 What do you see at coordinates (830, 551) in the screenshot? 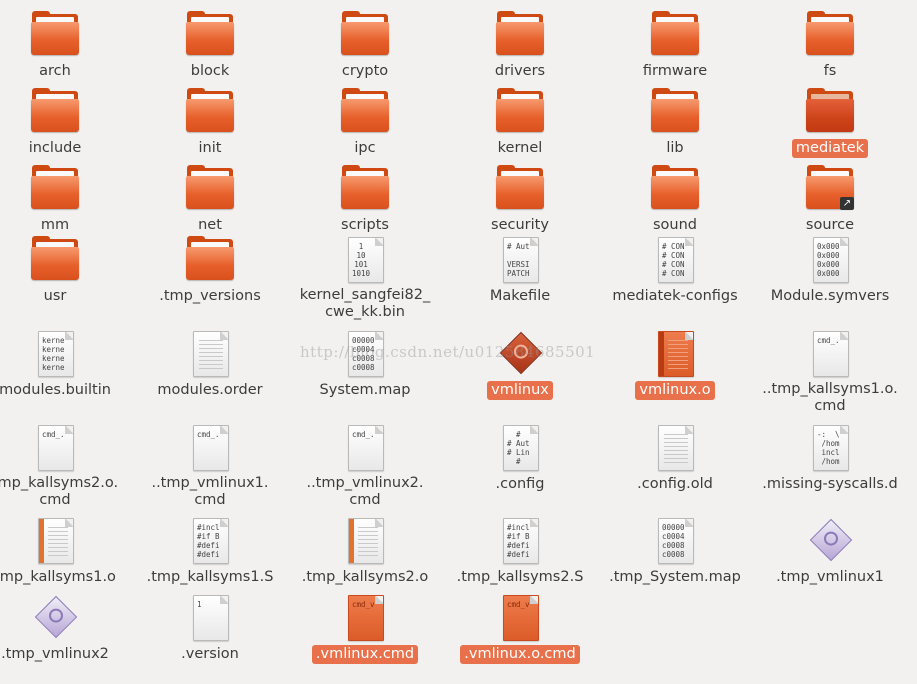
I see `file-item-tmp-vmlinux1: .tmp_vmlinux1` at bounding box center [830, 551].